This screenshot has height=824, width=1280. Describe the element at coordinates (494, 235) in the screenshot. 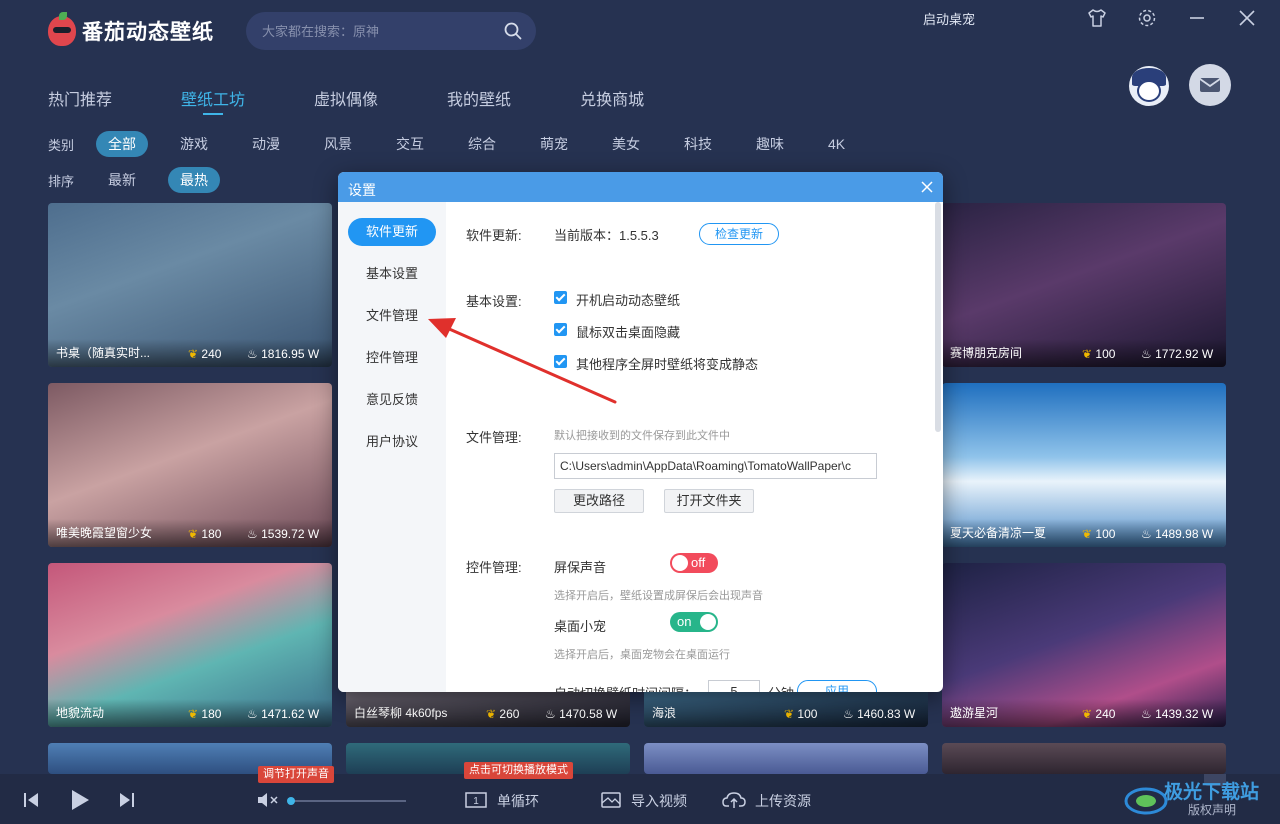

I see `update-section-label: 软件更新:` at that location.